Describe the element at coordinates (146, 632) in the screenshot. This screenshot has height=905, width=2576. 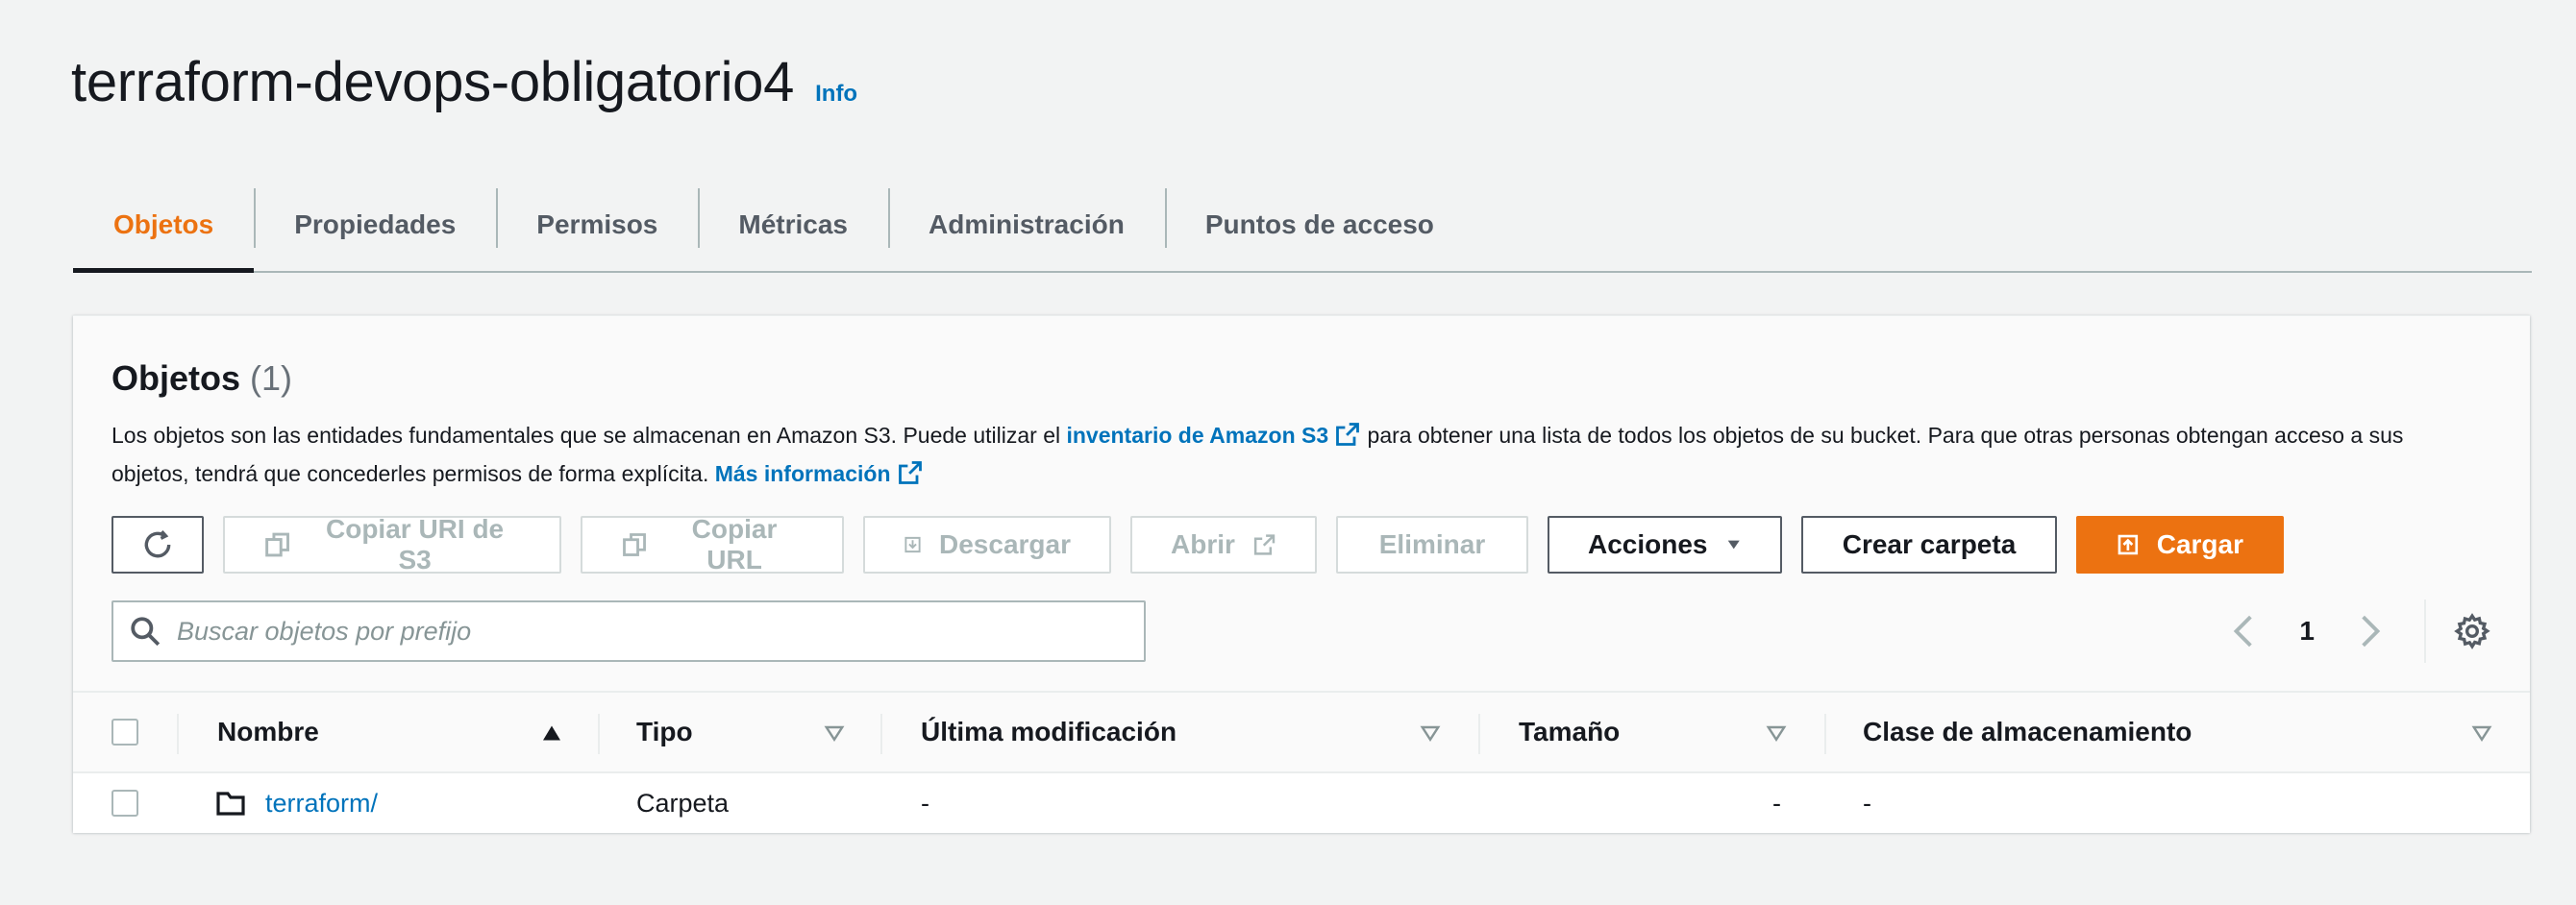
I see `search-icon` at that location.